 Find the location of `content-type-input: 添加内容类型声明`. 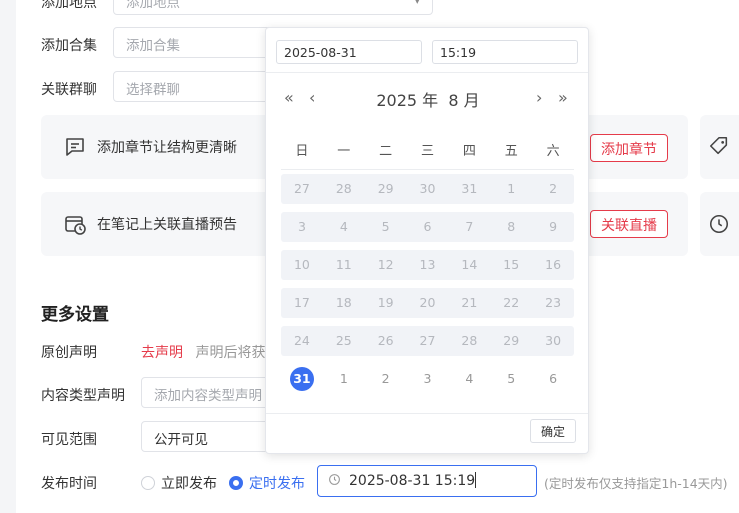

content-type-input: 添加内容类型声明 is located at coordinates (211, 392).